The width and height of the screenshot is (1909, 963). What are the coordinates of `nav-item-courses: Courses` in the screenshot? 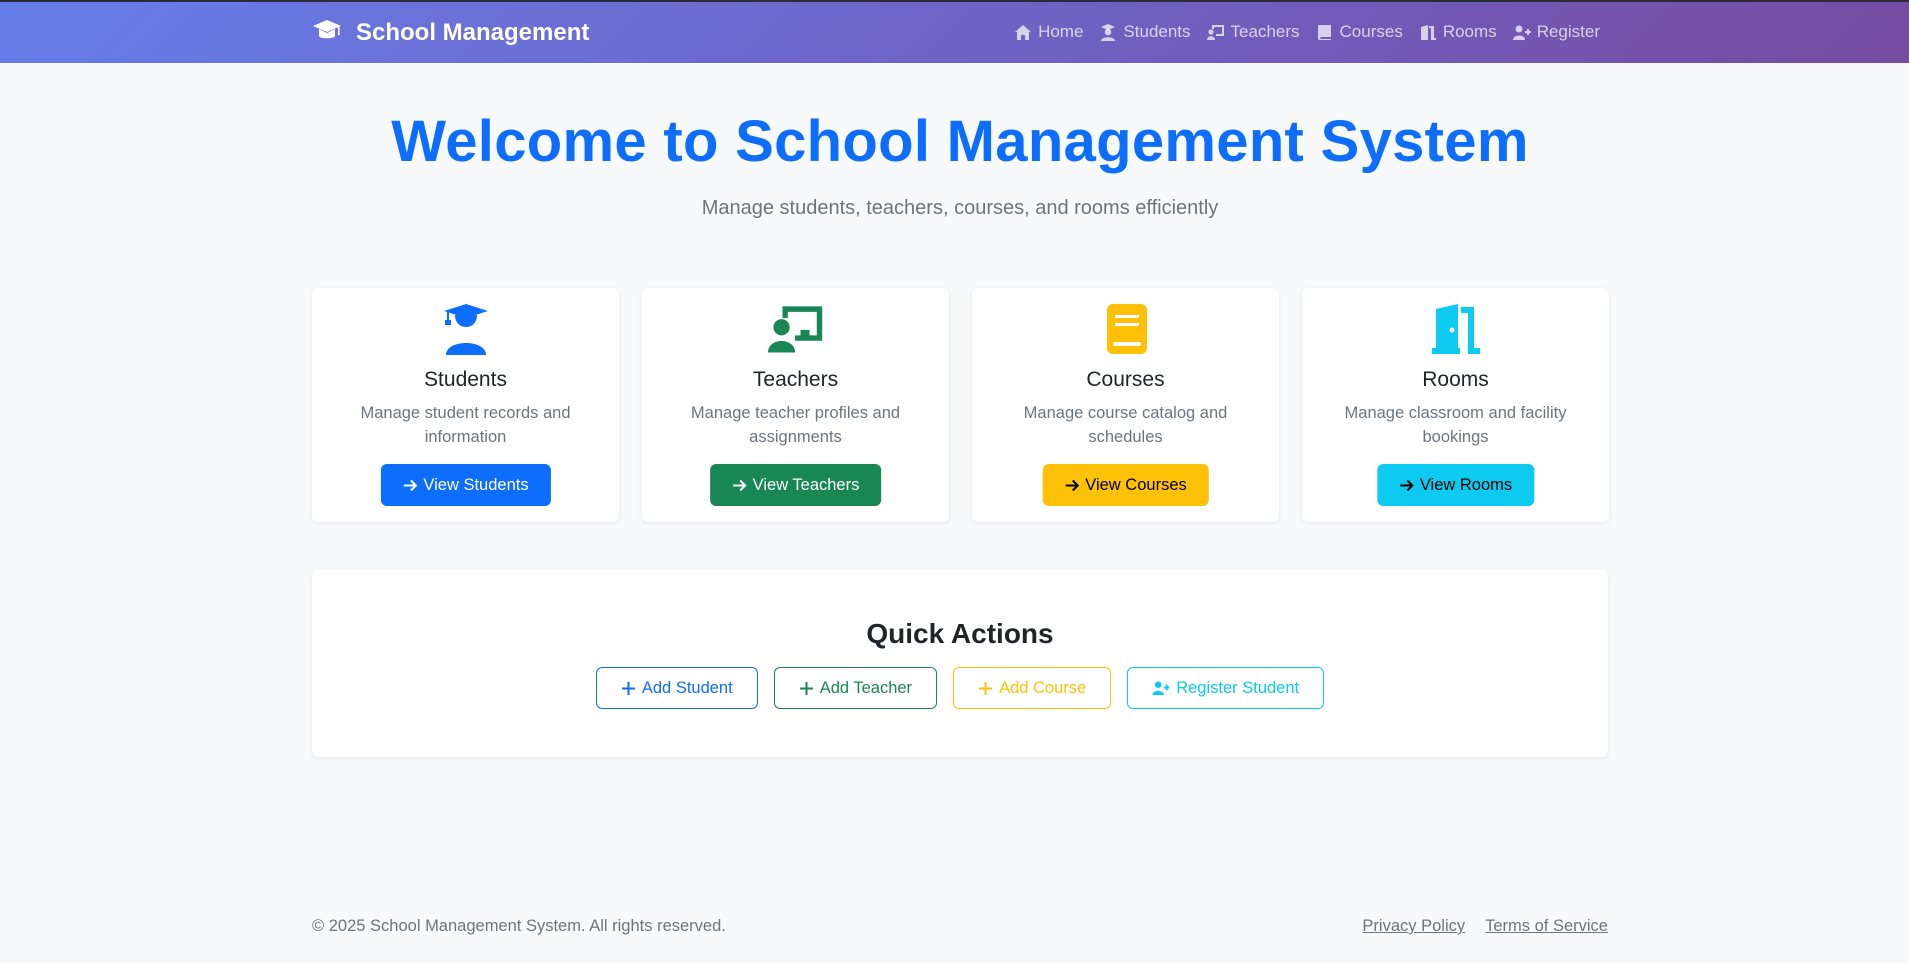 It's located at (1359, 32).